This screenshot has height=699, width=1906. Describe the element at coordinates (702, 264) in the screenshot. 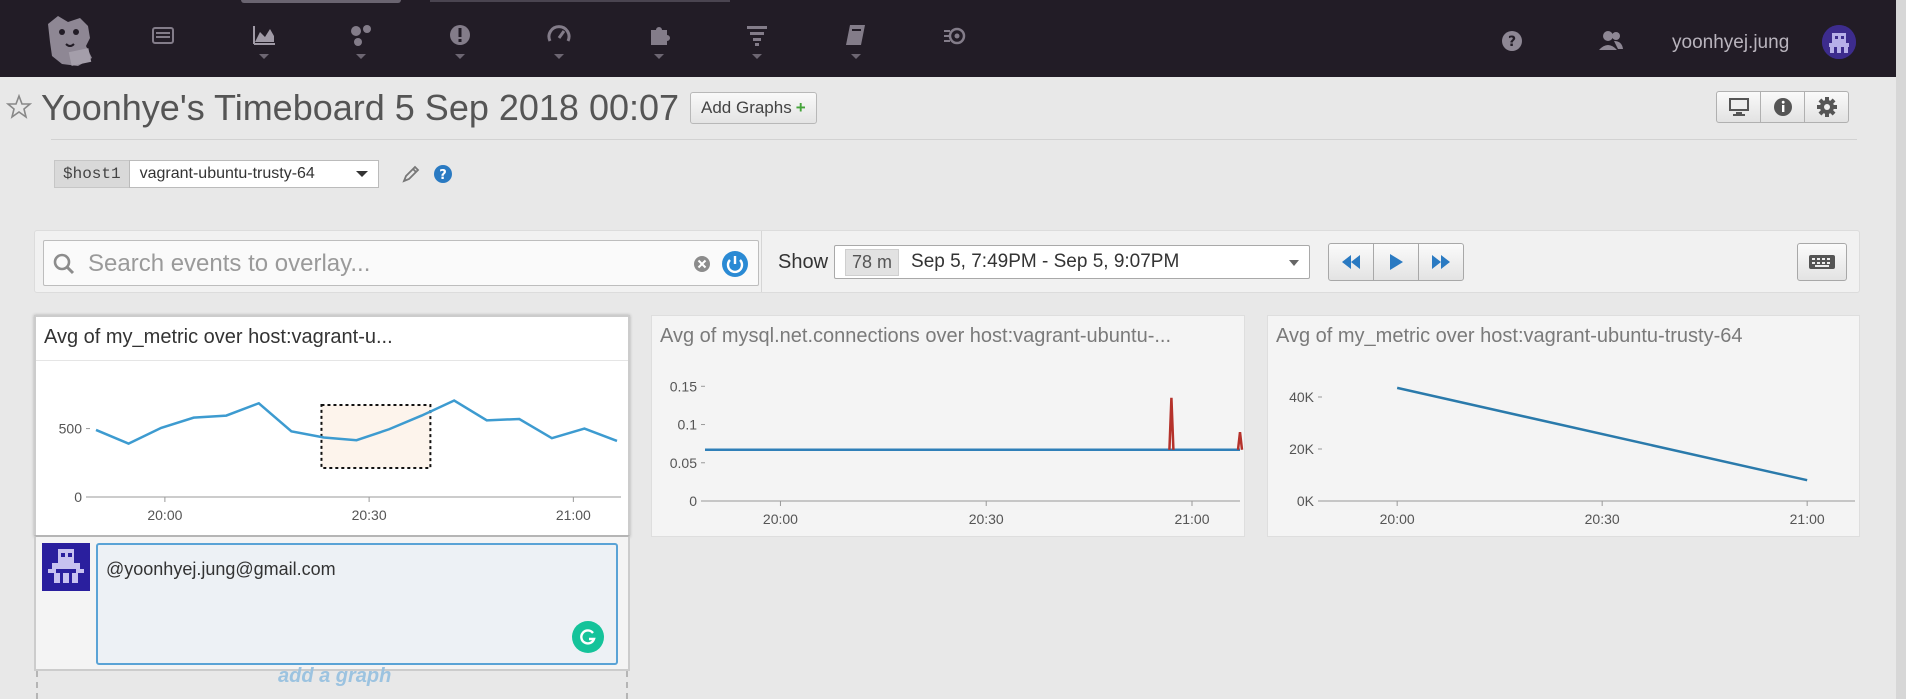

I see `clear-icon` at that location.